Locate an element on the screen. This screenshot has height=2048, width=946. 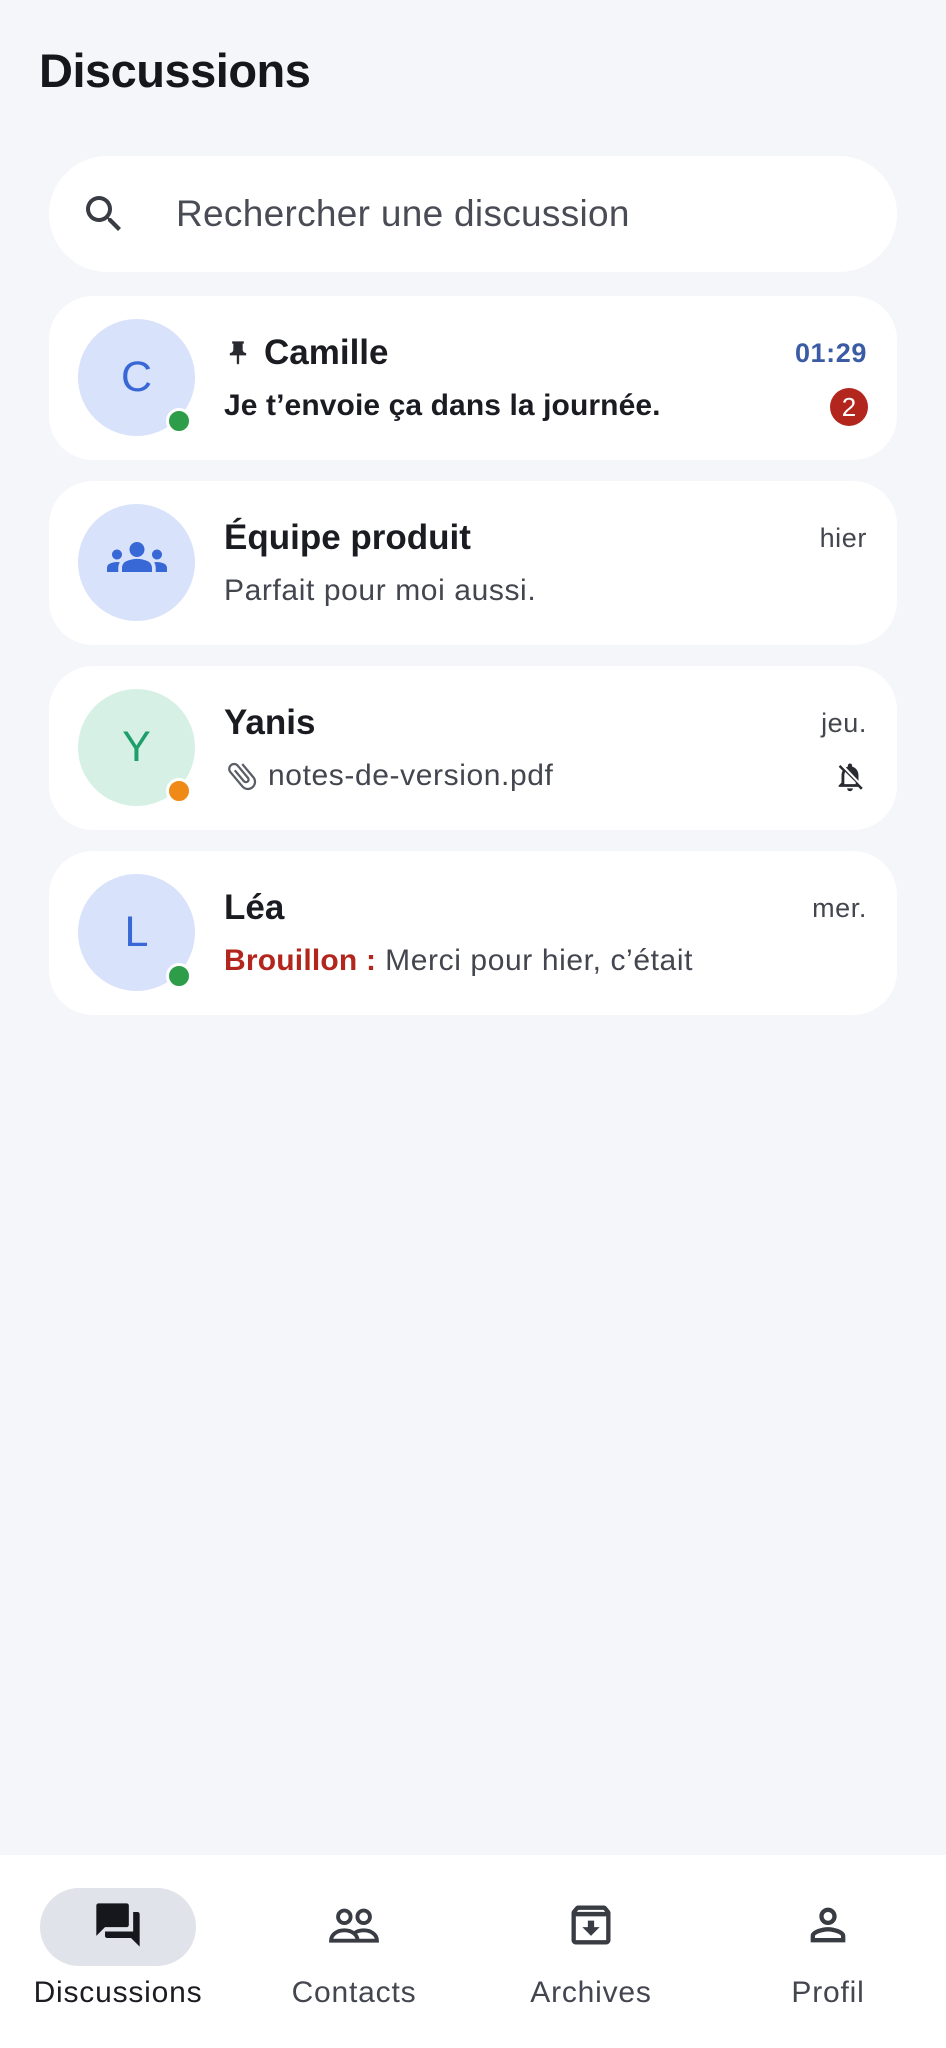
page-title: Discussions is located at coordinates (175, 70).